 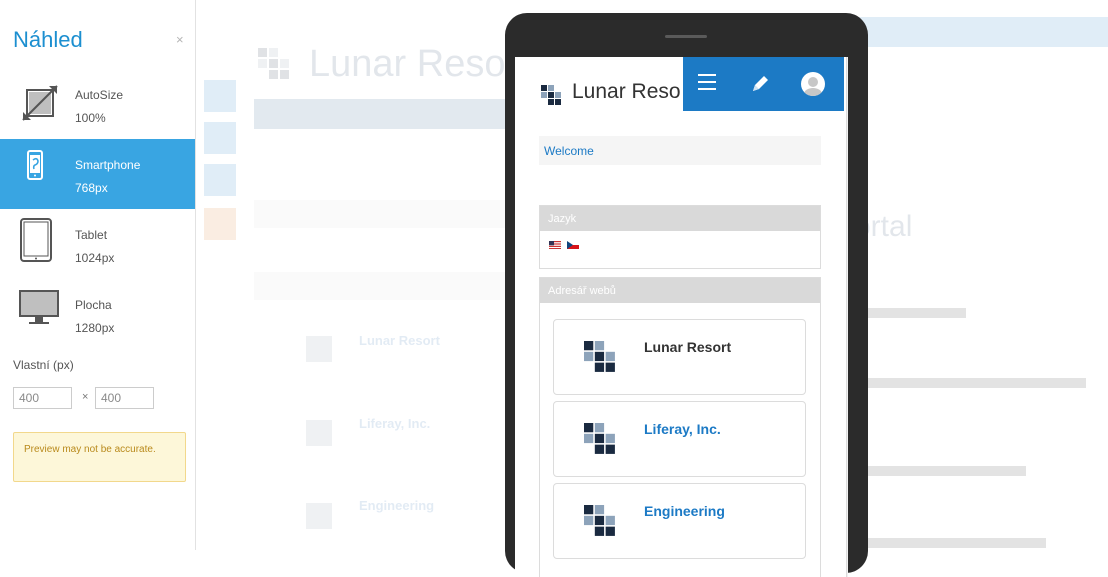 I want to click on autosize-icon, so click(x=40, y=103).